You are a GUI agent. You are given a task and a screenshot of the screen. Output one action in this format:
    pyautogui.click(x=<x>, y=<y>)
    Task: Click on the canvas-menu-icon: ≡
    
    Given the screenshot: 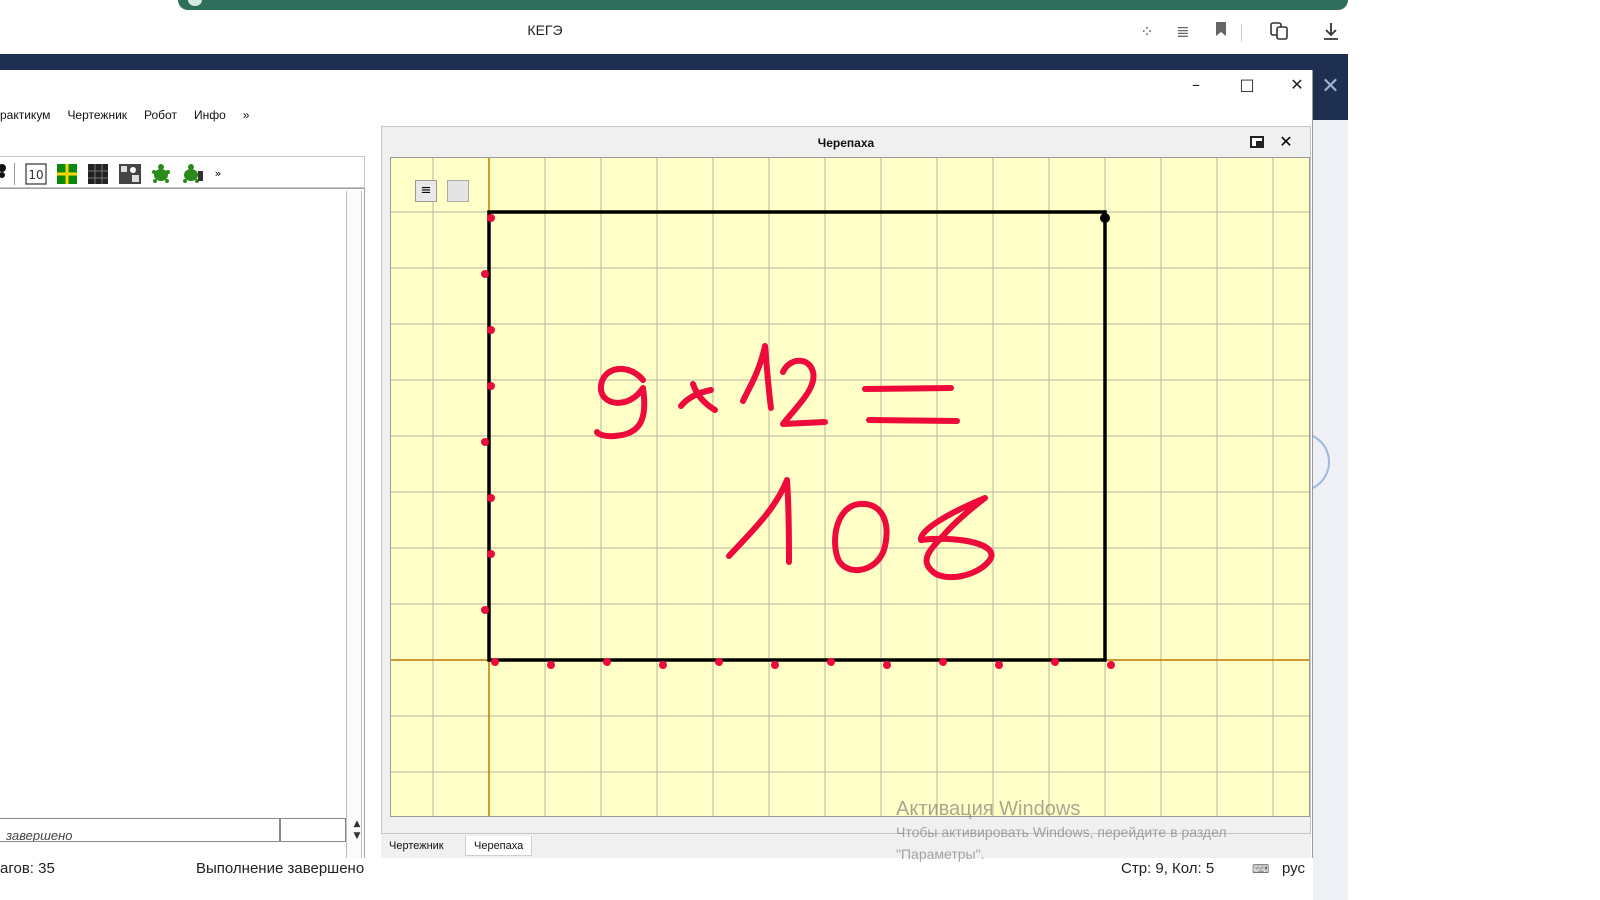 What is the action you would take?
    pyautogui.click(x=426, y=191)
    